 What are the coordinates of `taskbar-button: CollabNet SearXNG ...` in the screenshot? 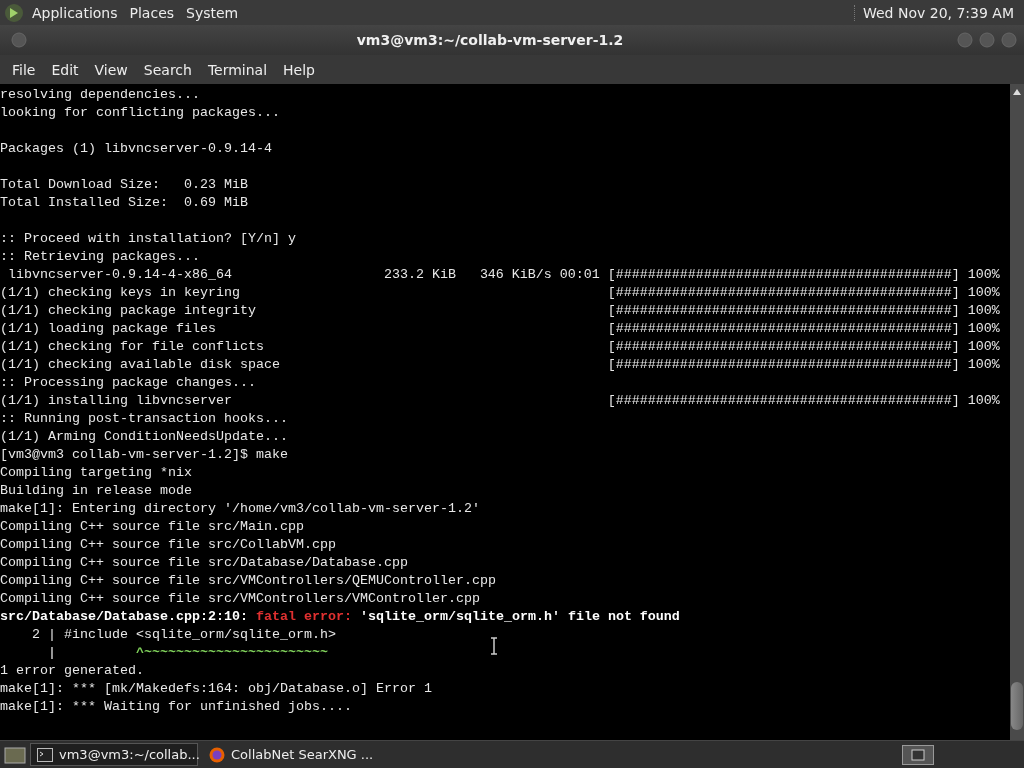 It's located at (286, 754).